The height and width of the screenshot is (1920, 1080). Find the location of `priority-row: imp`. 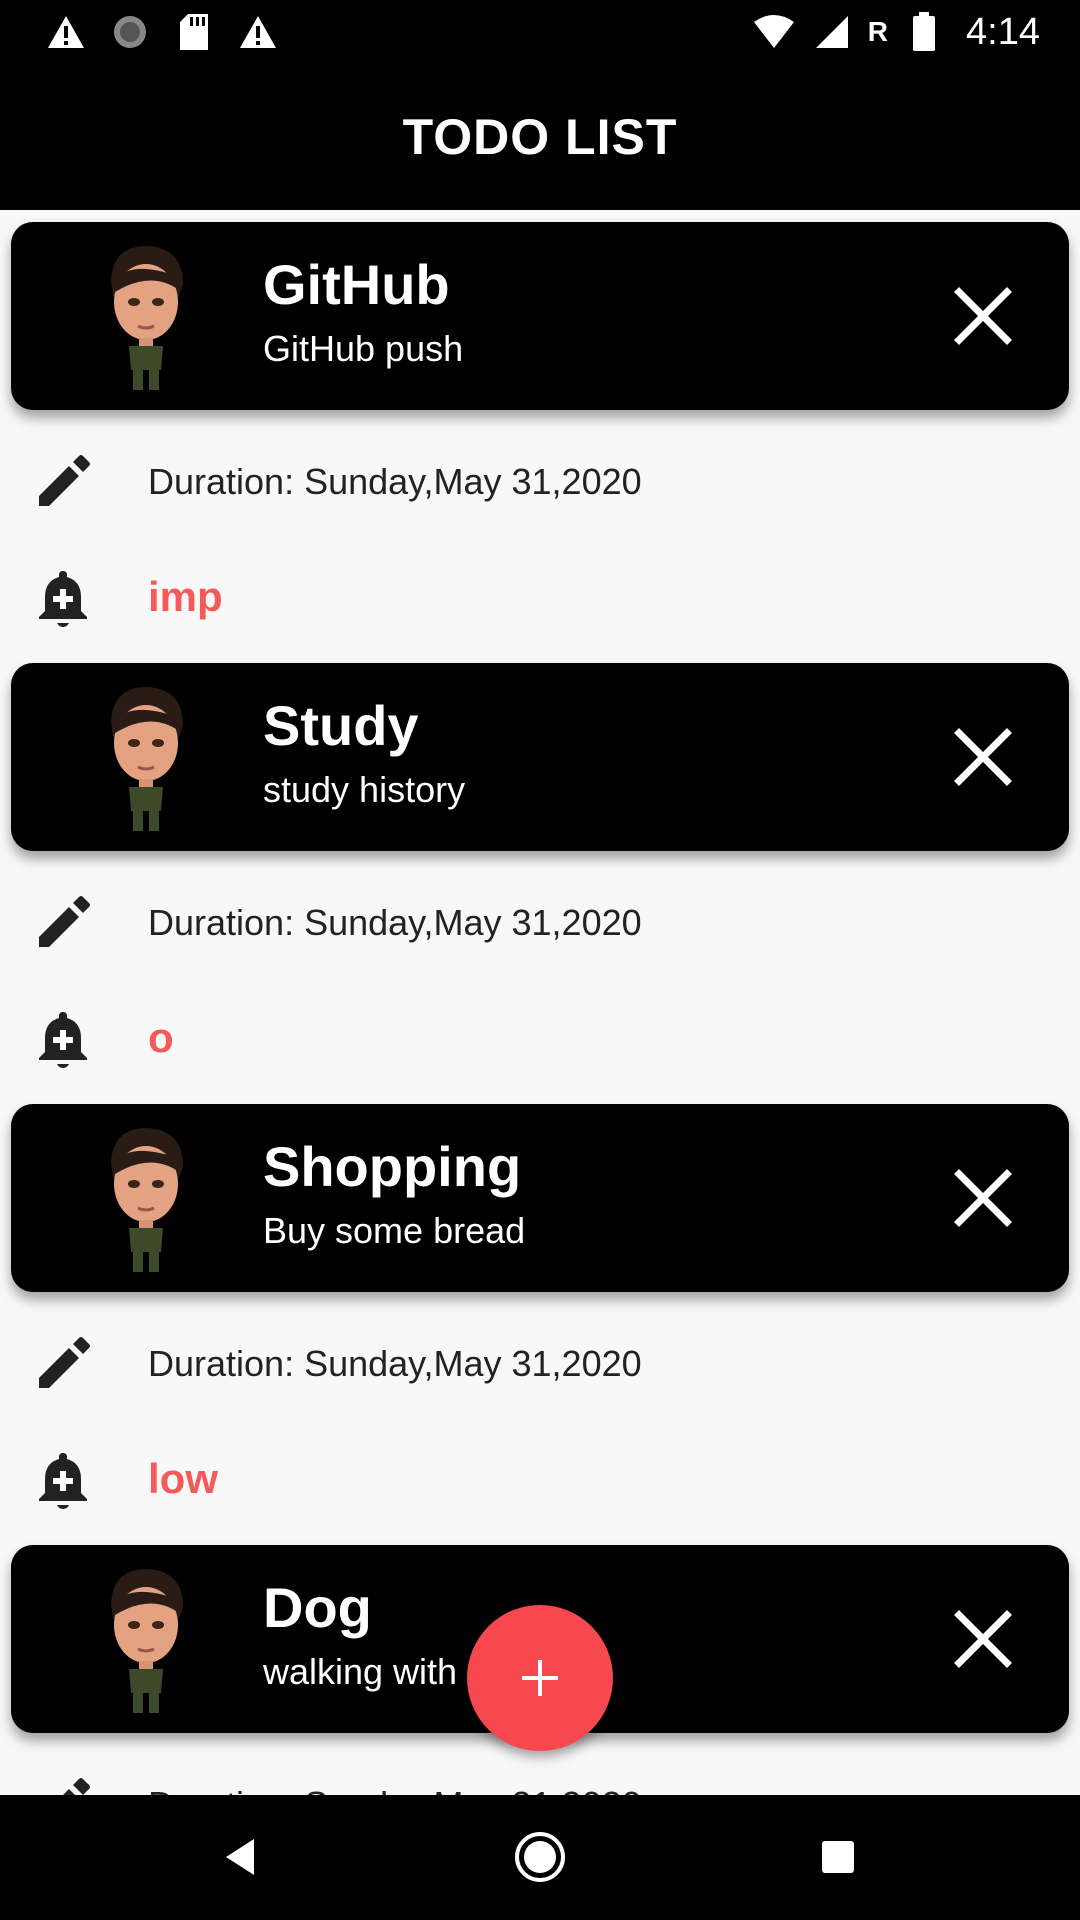

priority-row: imp is located at coordinates (540, 597).